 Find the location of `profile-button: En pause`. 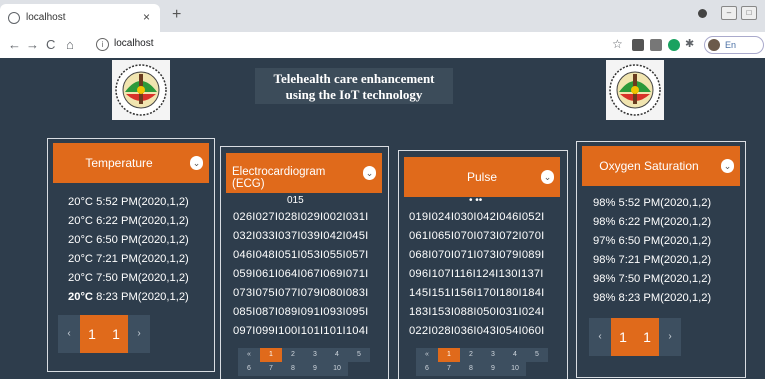

profile-button: En pause is located at coordinates (734, 51).